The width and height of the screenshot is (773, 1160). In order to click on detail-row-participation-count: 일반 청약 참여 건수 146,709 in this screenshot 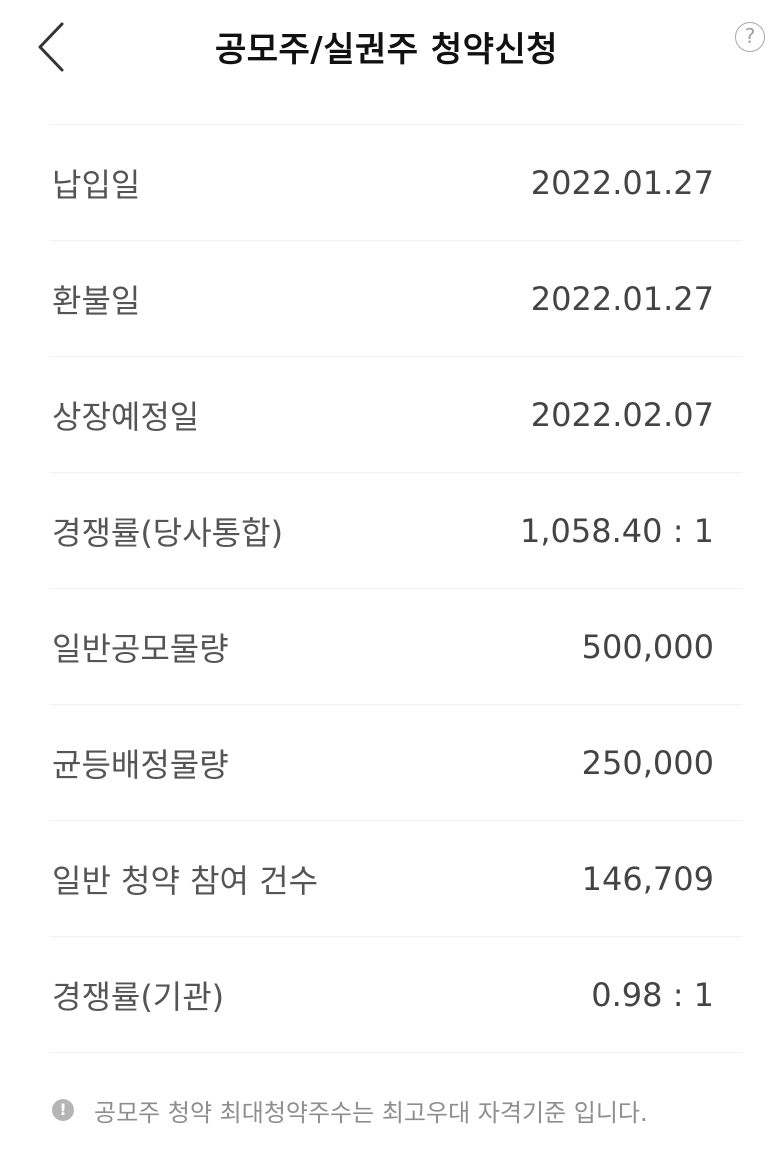, I will do `click(396, 879)`.